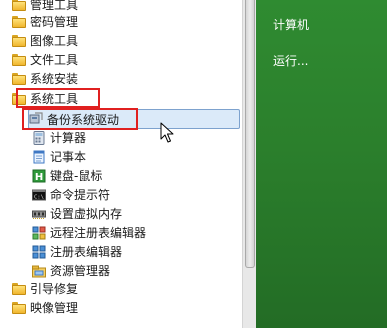 This screenshot has width=387, height=328. I want to click on folder-label: 系统安装, so click(54, 79).